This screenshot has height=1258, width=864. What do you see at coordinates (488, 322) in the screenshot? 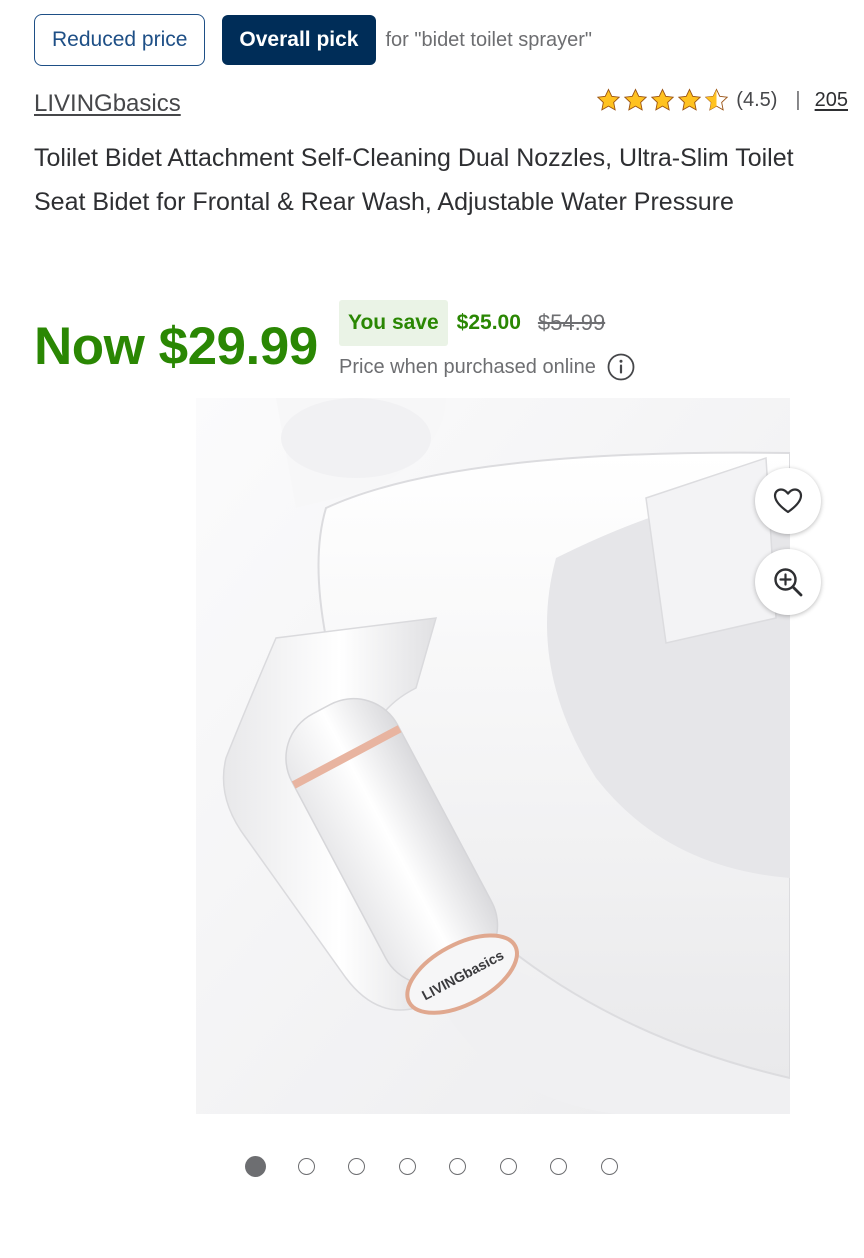
I see `save-amount: $25.00` at bounding box center [488, 322].